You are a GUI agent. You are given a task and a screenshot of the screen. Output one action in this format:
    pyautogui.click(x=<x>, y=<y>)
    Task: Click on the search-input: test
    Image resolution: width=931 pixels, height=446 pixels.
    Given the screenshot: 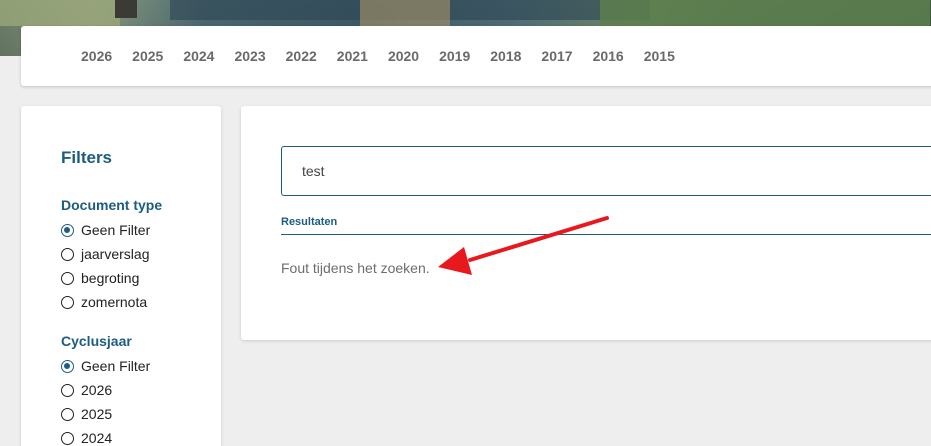 What is the action you would take?
    pyautogui.click(x=606, y=171)
    